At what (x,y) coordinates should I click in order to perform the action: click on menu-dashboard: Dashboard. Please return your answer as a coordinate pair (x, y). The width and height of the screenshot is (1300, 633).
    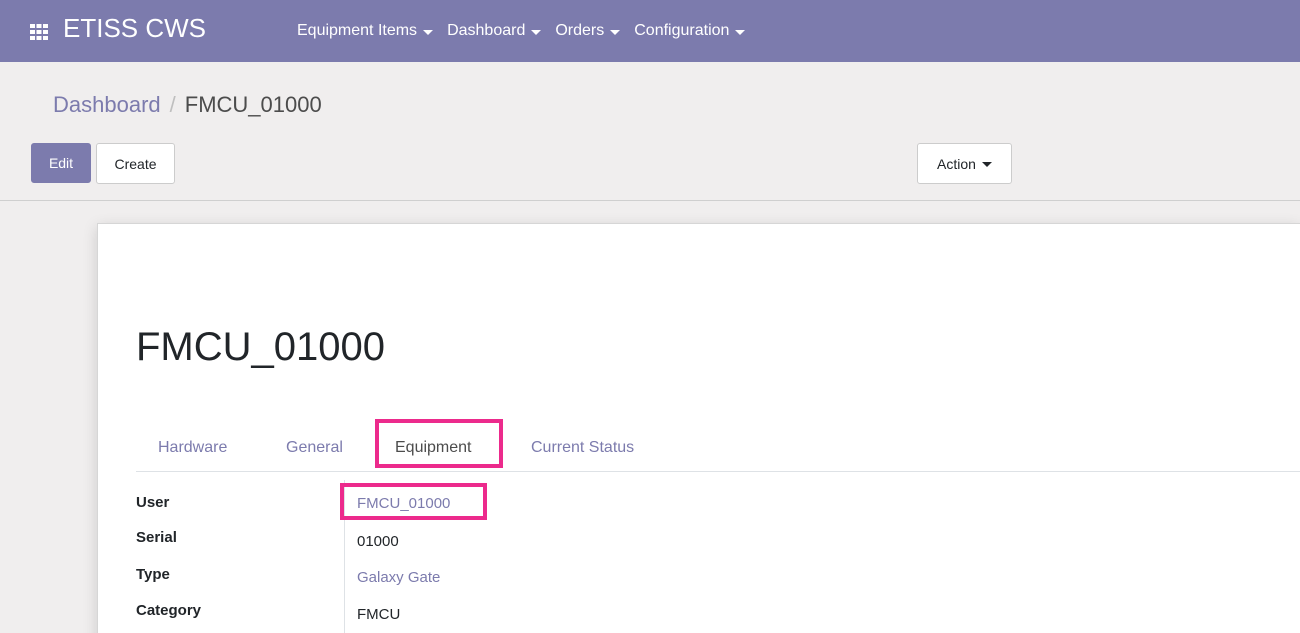
    Looking at the image, I should click on (494, 31).